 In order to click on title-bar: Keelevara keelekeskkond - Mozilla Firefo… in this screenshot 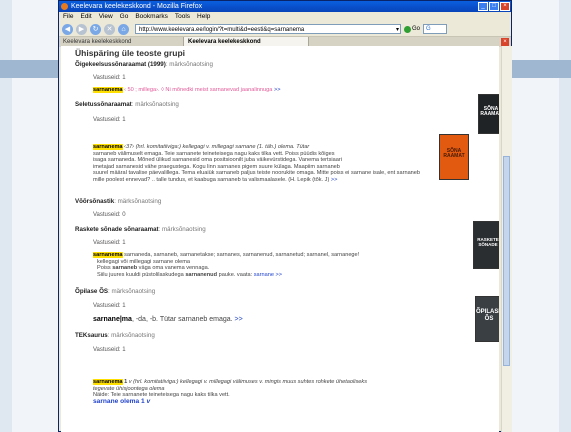, I will do `click(285, 6)`.